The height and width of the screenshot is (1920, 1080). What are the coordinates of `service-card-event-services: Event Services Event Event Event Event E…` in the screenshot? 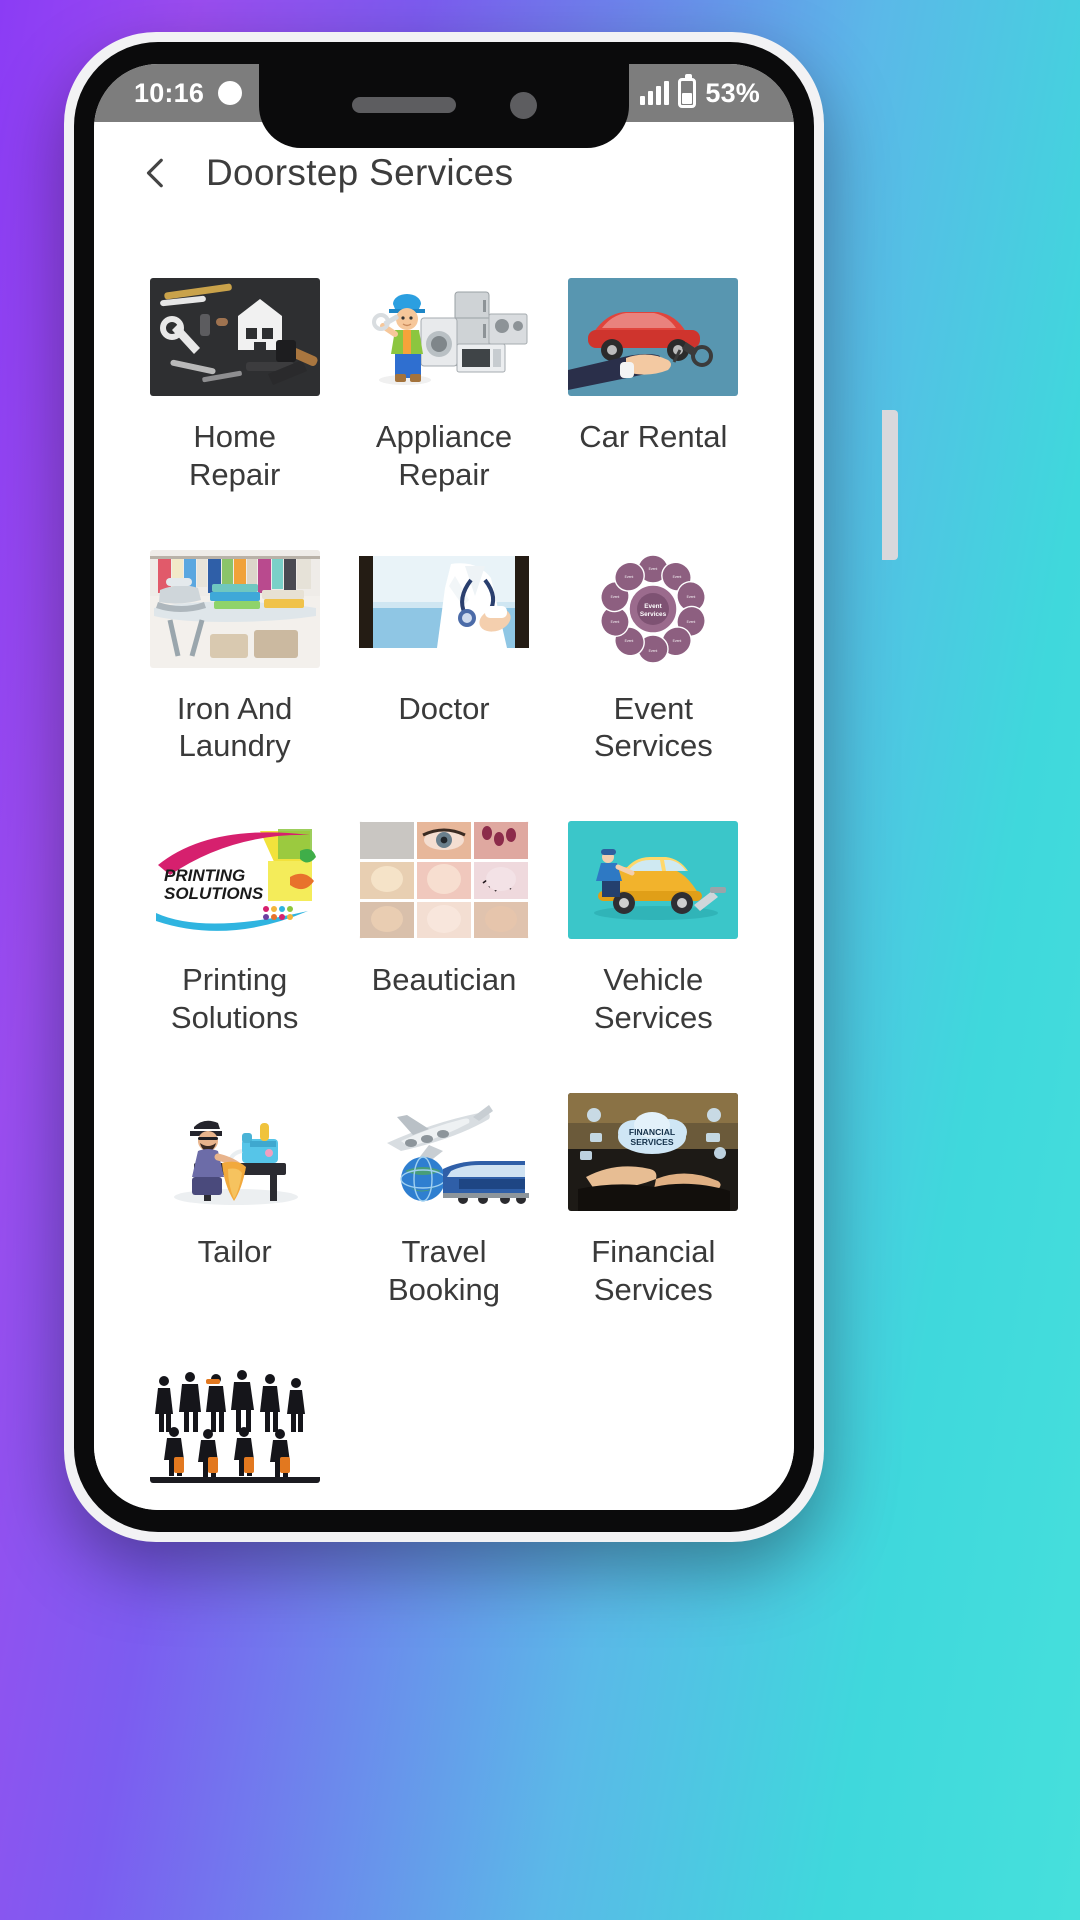 It's located at (653, 657).